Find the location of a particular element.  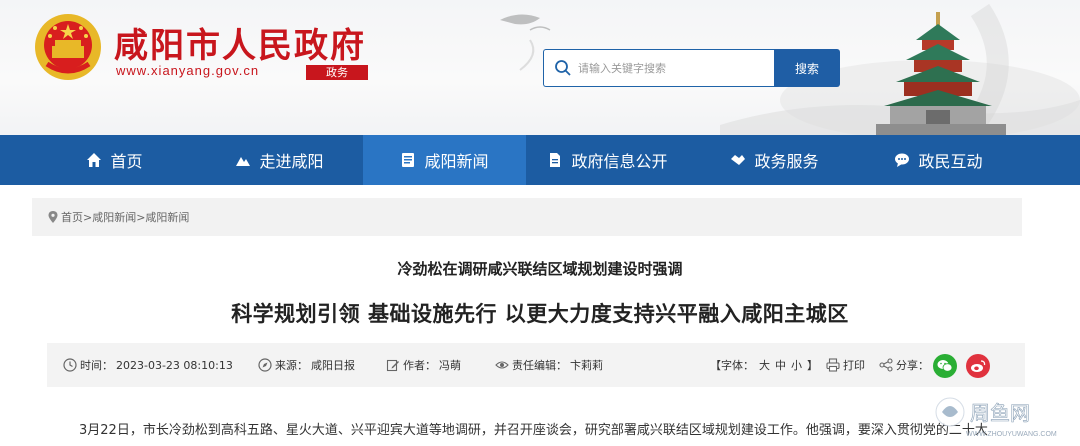

wechat-icon is located at coordinates (945, 366).